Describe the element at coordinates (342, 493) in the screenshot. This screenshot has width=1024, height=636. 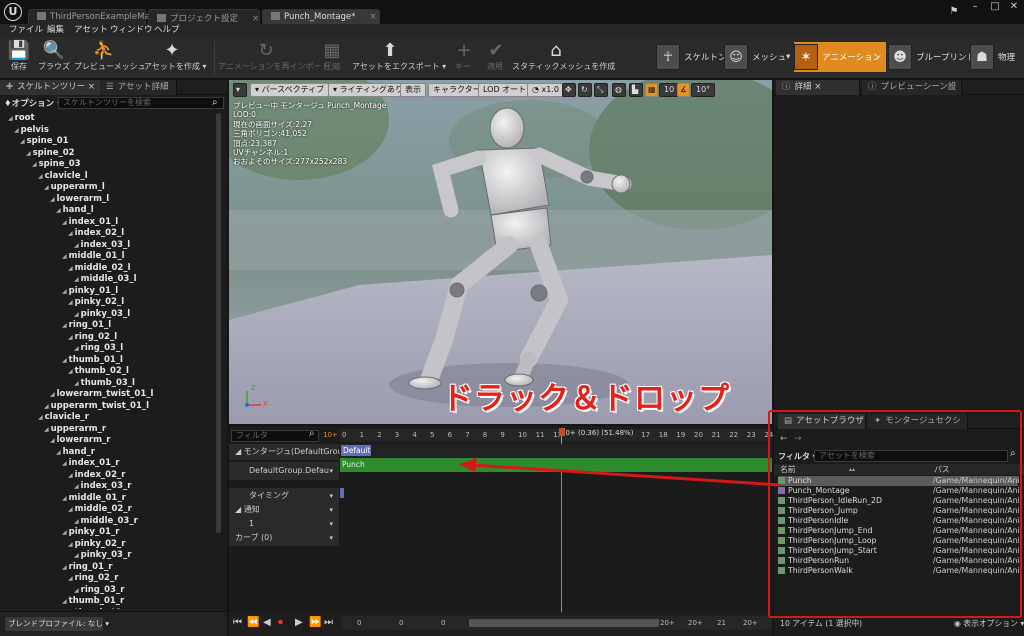
I see `timing-marker` at that location.